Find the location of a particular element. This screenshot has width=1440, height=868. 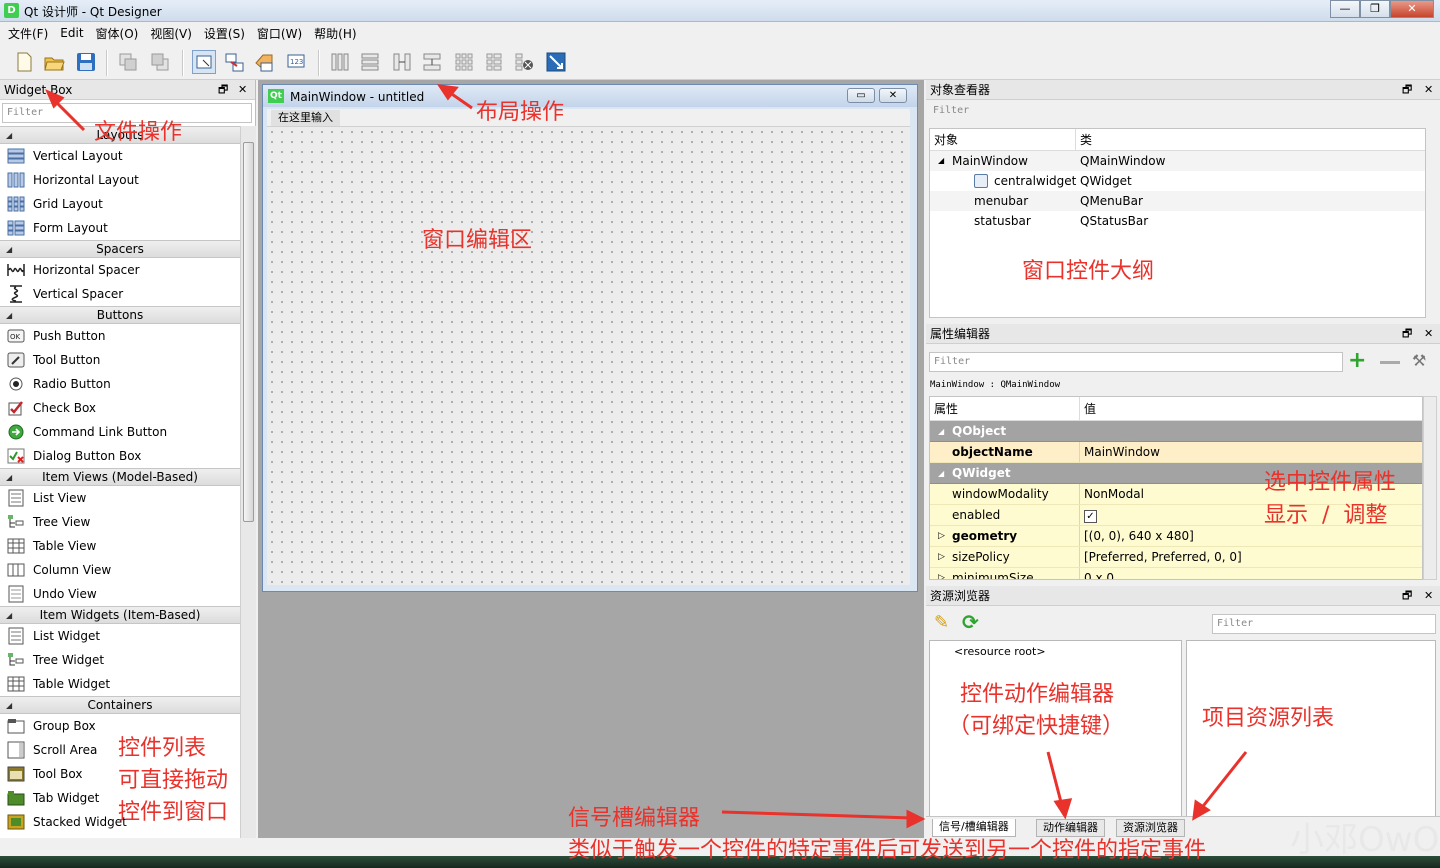

tree-row: statusbar QStatusBar is located at coordinates (1177, 221).